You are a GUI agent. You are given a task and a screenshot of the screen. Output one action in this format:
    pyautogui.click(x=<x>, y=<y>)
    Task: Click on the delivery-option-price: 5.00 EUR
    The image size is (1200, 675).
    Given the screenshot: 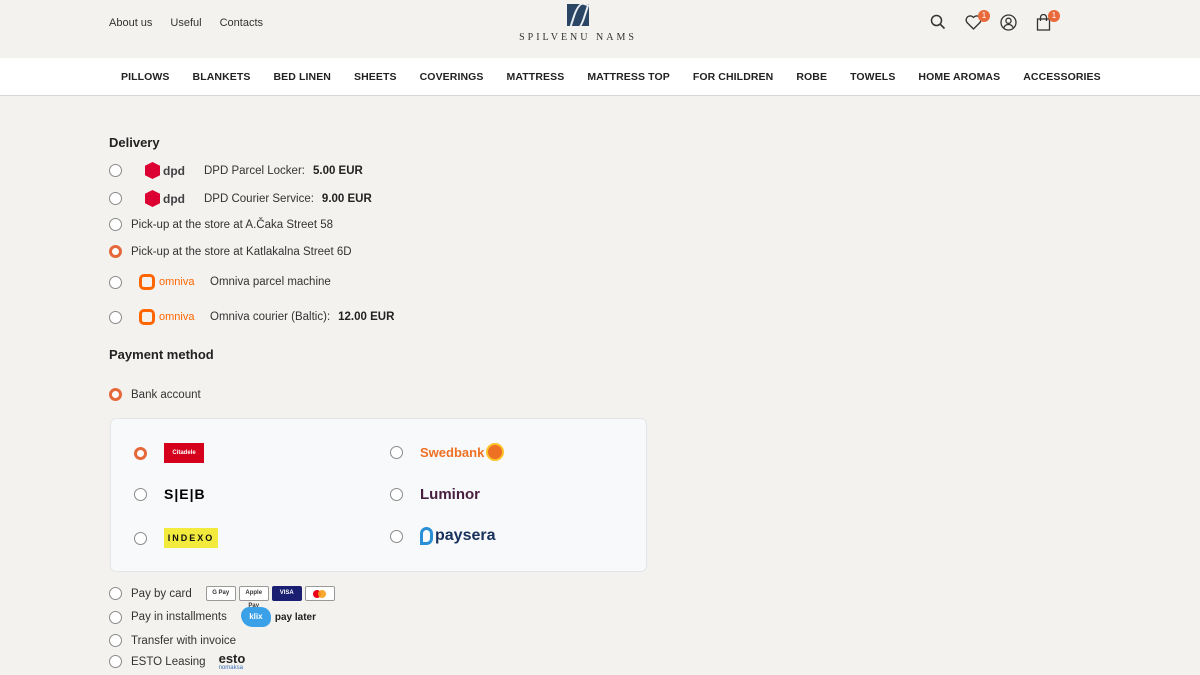 What is the action you would take?
    pyautogui.click(x=337, y=170)
    